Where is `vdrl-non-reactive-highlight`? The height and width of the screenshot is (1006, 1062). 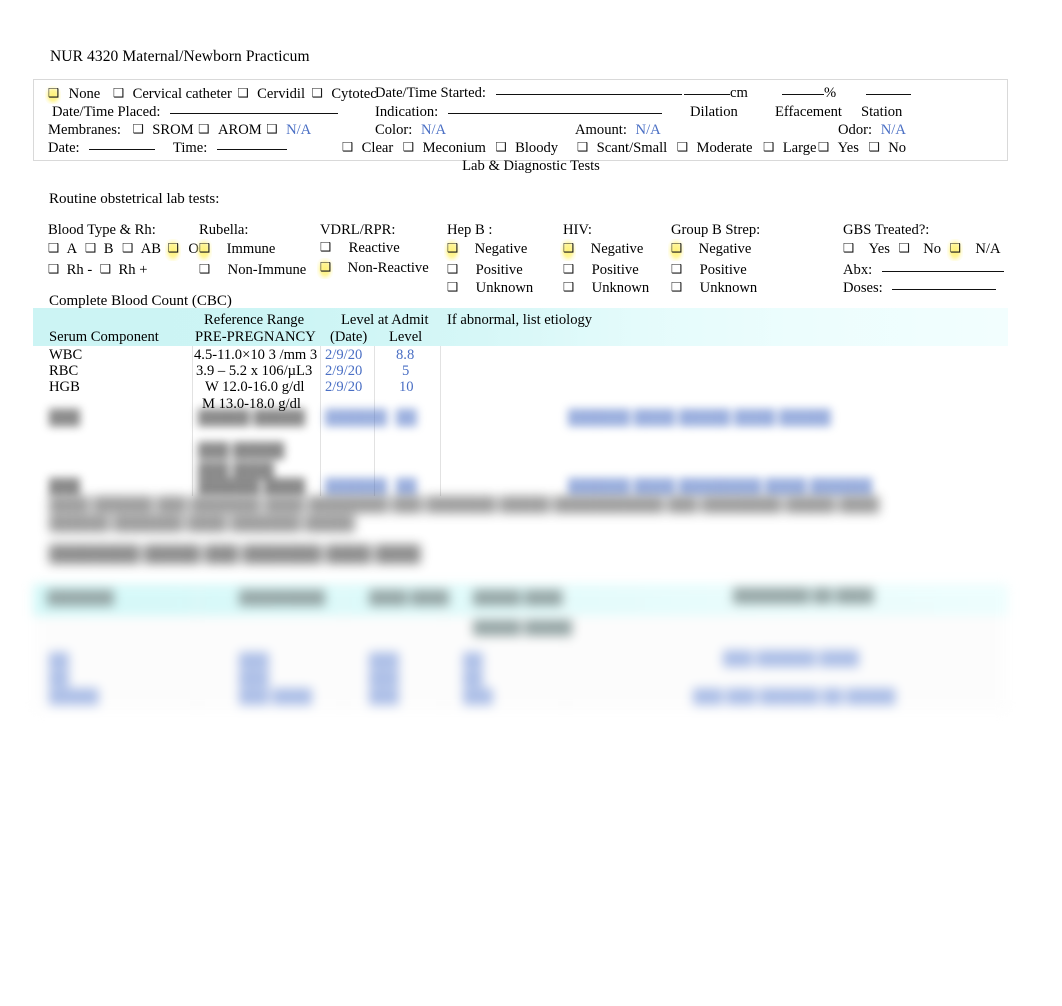
vdrl-non-reactive-highlight is located at coordinates (325, 268).